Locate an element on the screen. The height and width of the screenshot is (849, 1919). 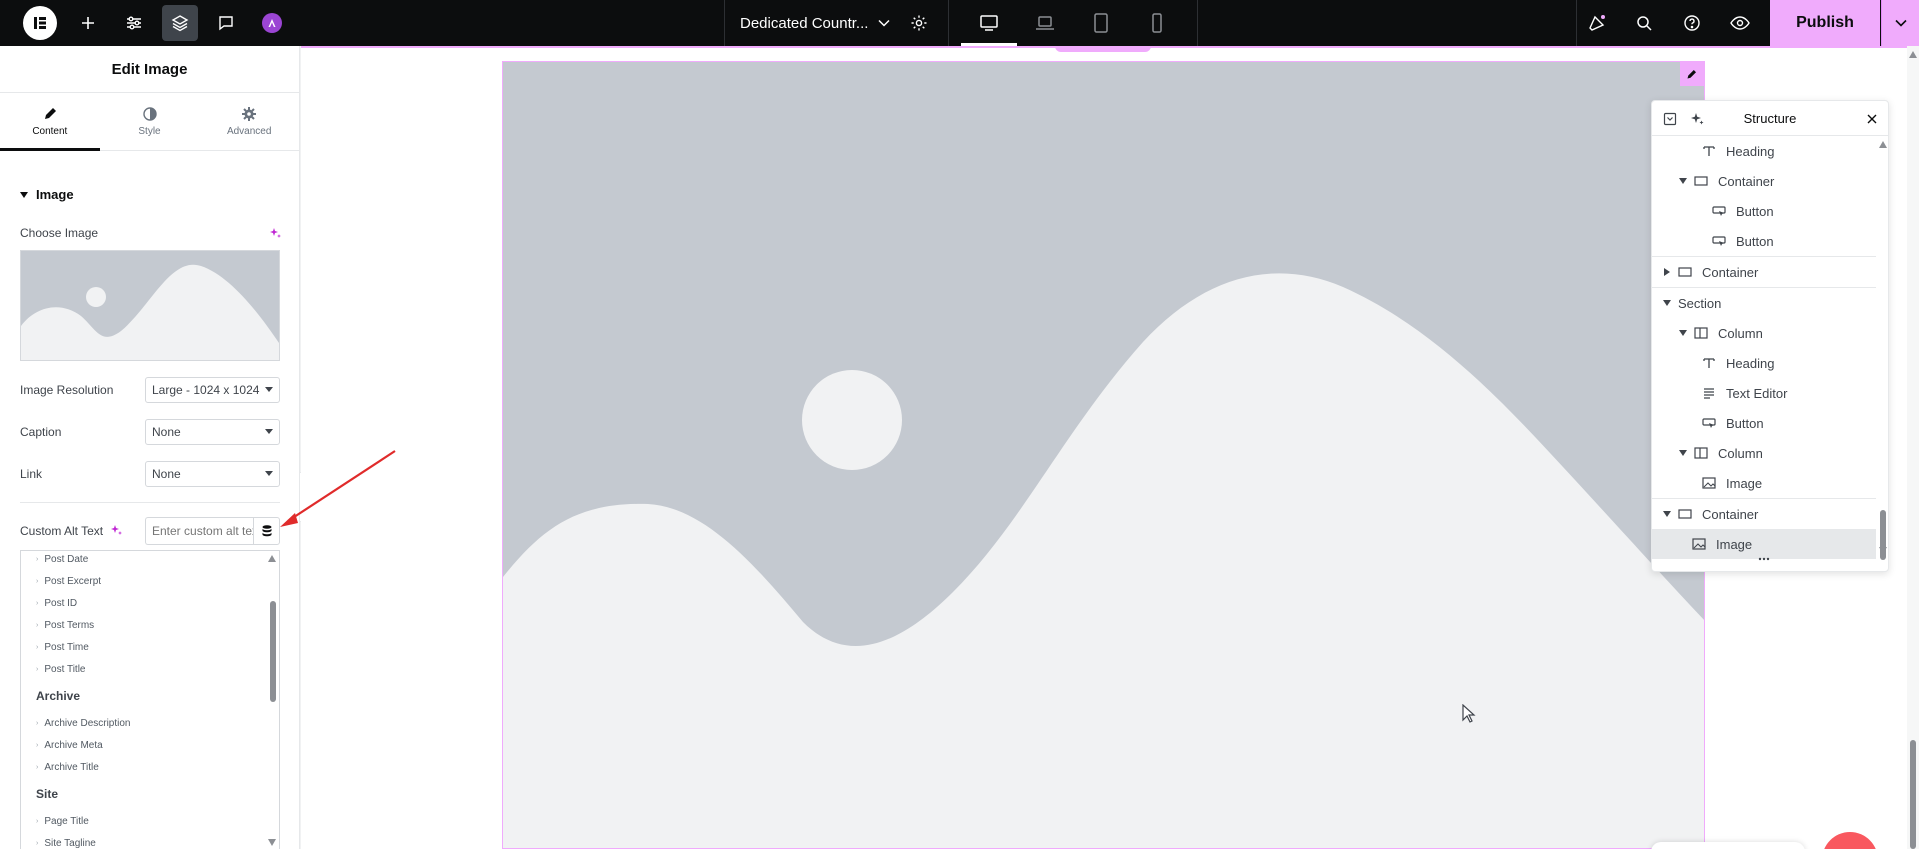
structure-item-text-editor: Text Editor is located at coordinates (1764, 393).